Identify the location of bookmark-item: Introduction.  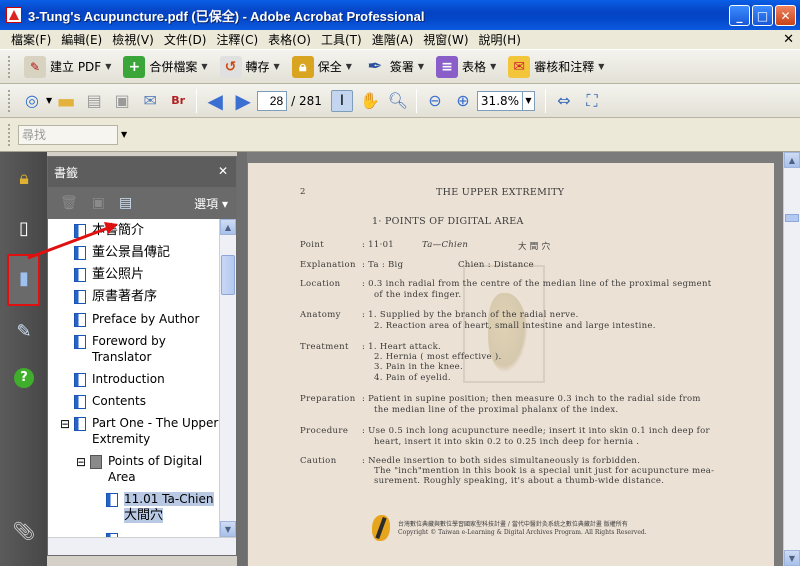
(119, 379).